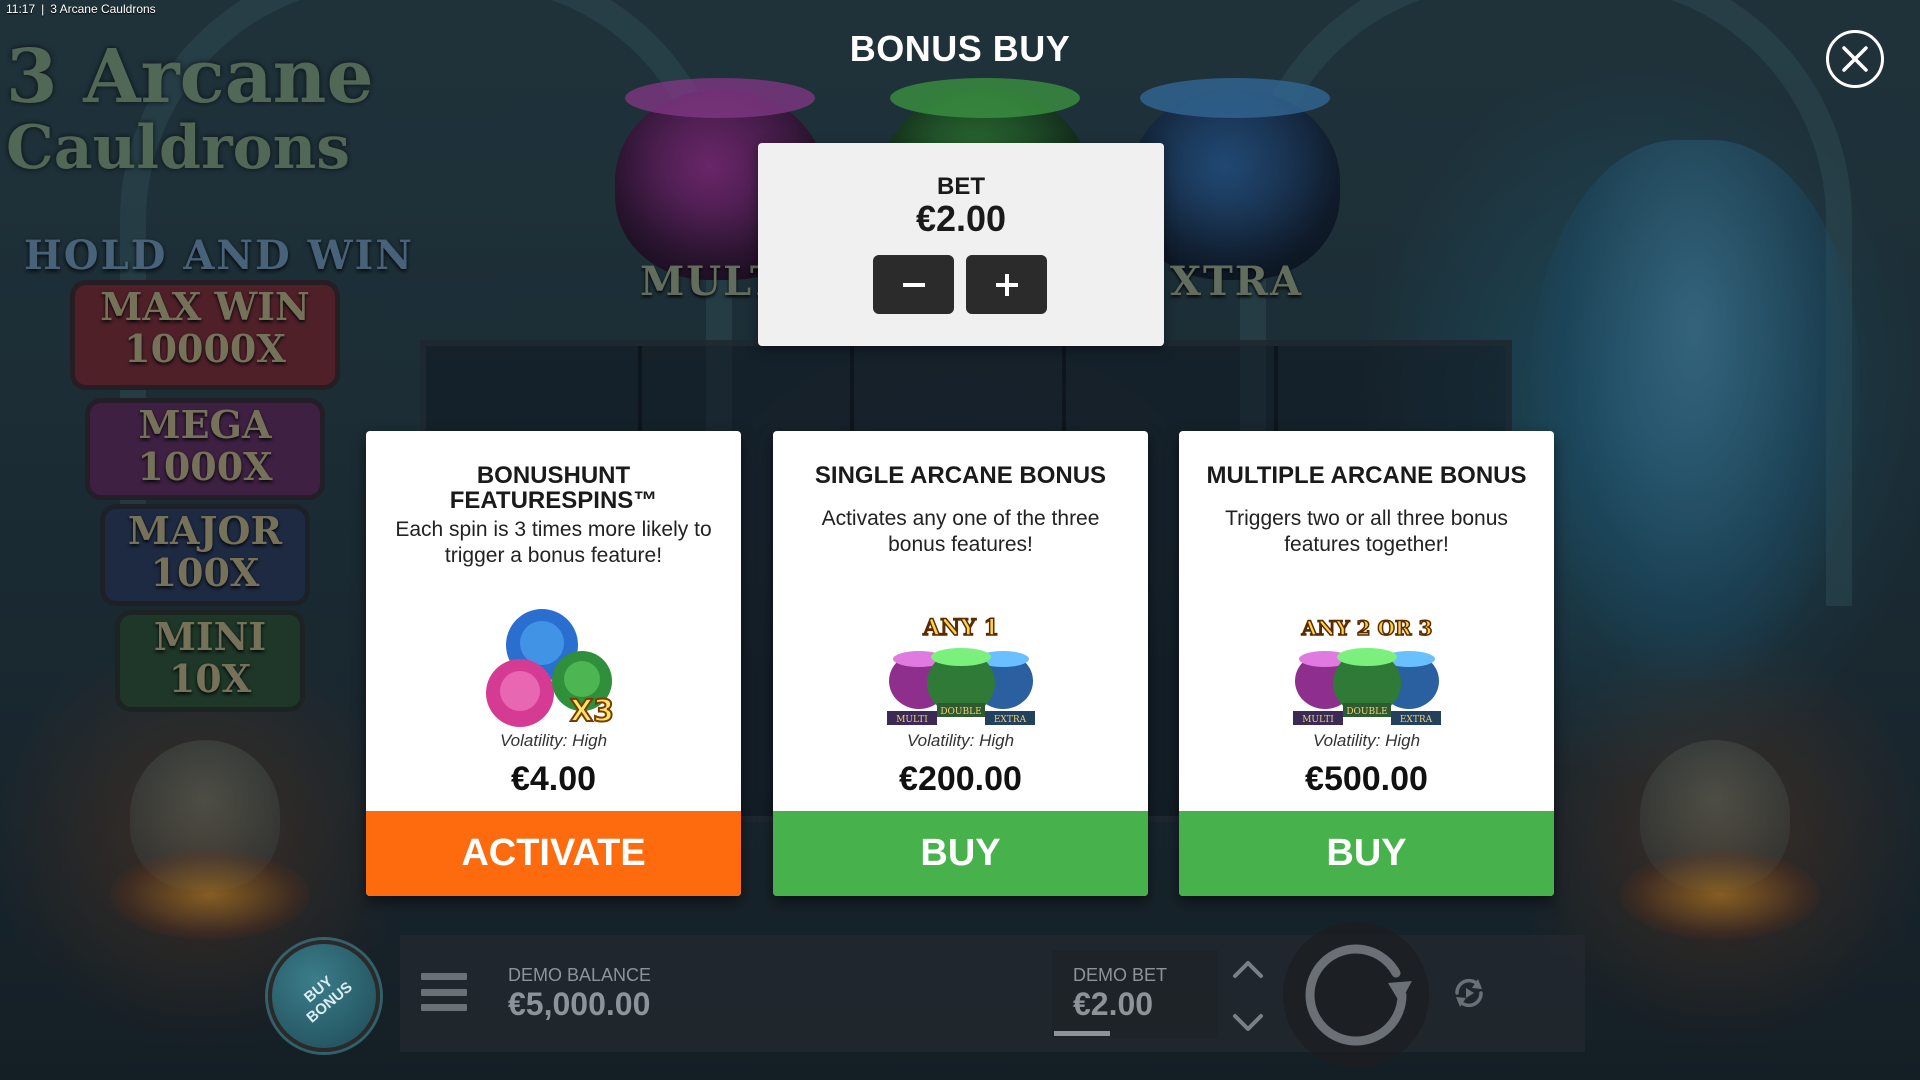 This screenshot has width=1920, height=1080. I want to click on minus-icon, so click(913, 284).